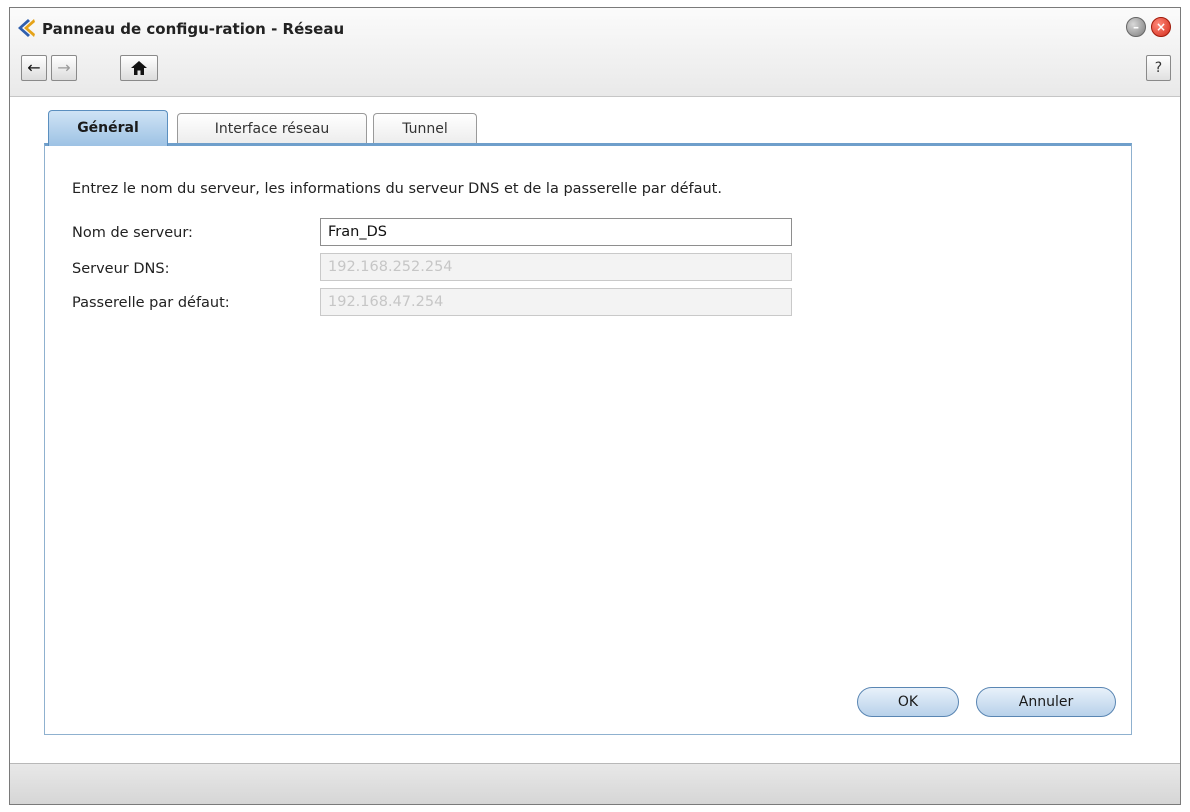 This screenshot has height=812, width=1190. Describe the element at coordinates (425, 128) in the screenshot. I see `tab-tunnel: Tunnel` at that location.